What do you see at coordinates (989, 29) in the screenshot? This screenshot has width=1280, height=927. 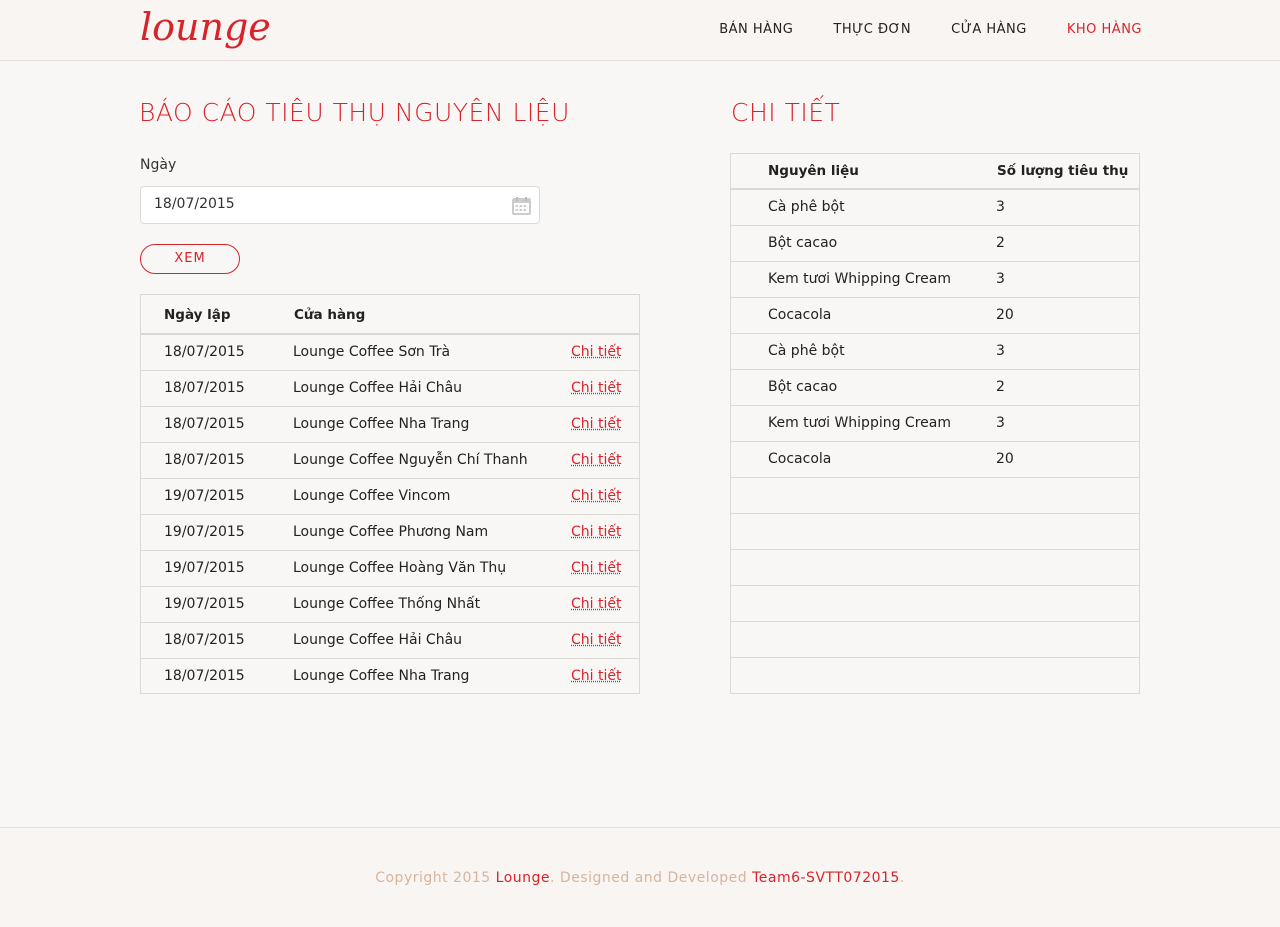 I see `nav-item-cua-hang: CỬA HÀNG` at bounding box center [989, 29].